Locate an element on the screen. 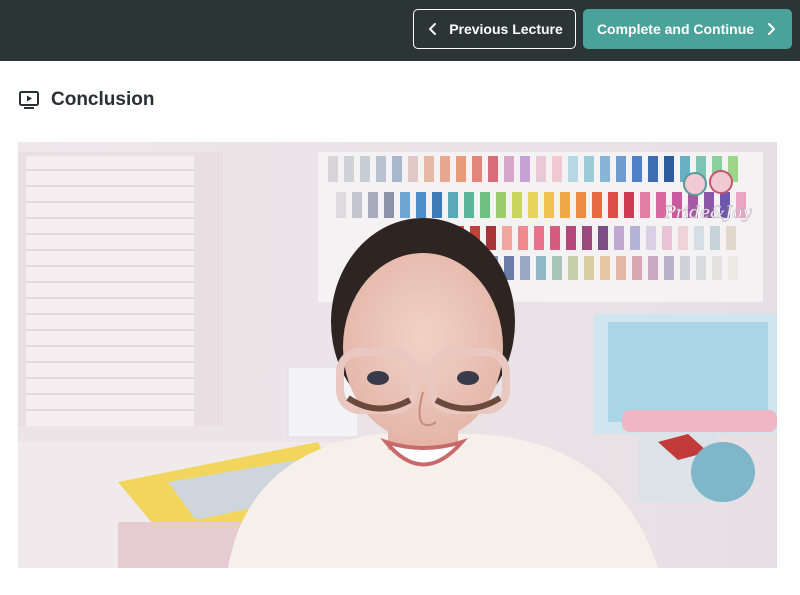 This screenshot has width=800, height=595. complete-and-continue-button: Complete and Continue is located at coordinates (687, 29).